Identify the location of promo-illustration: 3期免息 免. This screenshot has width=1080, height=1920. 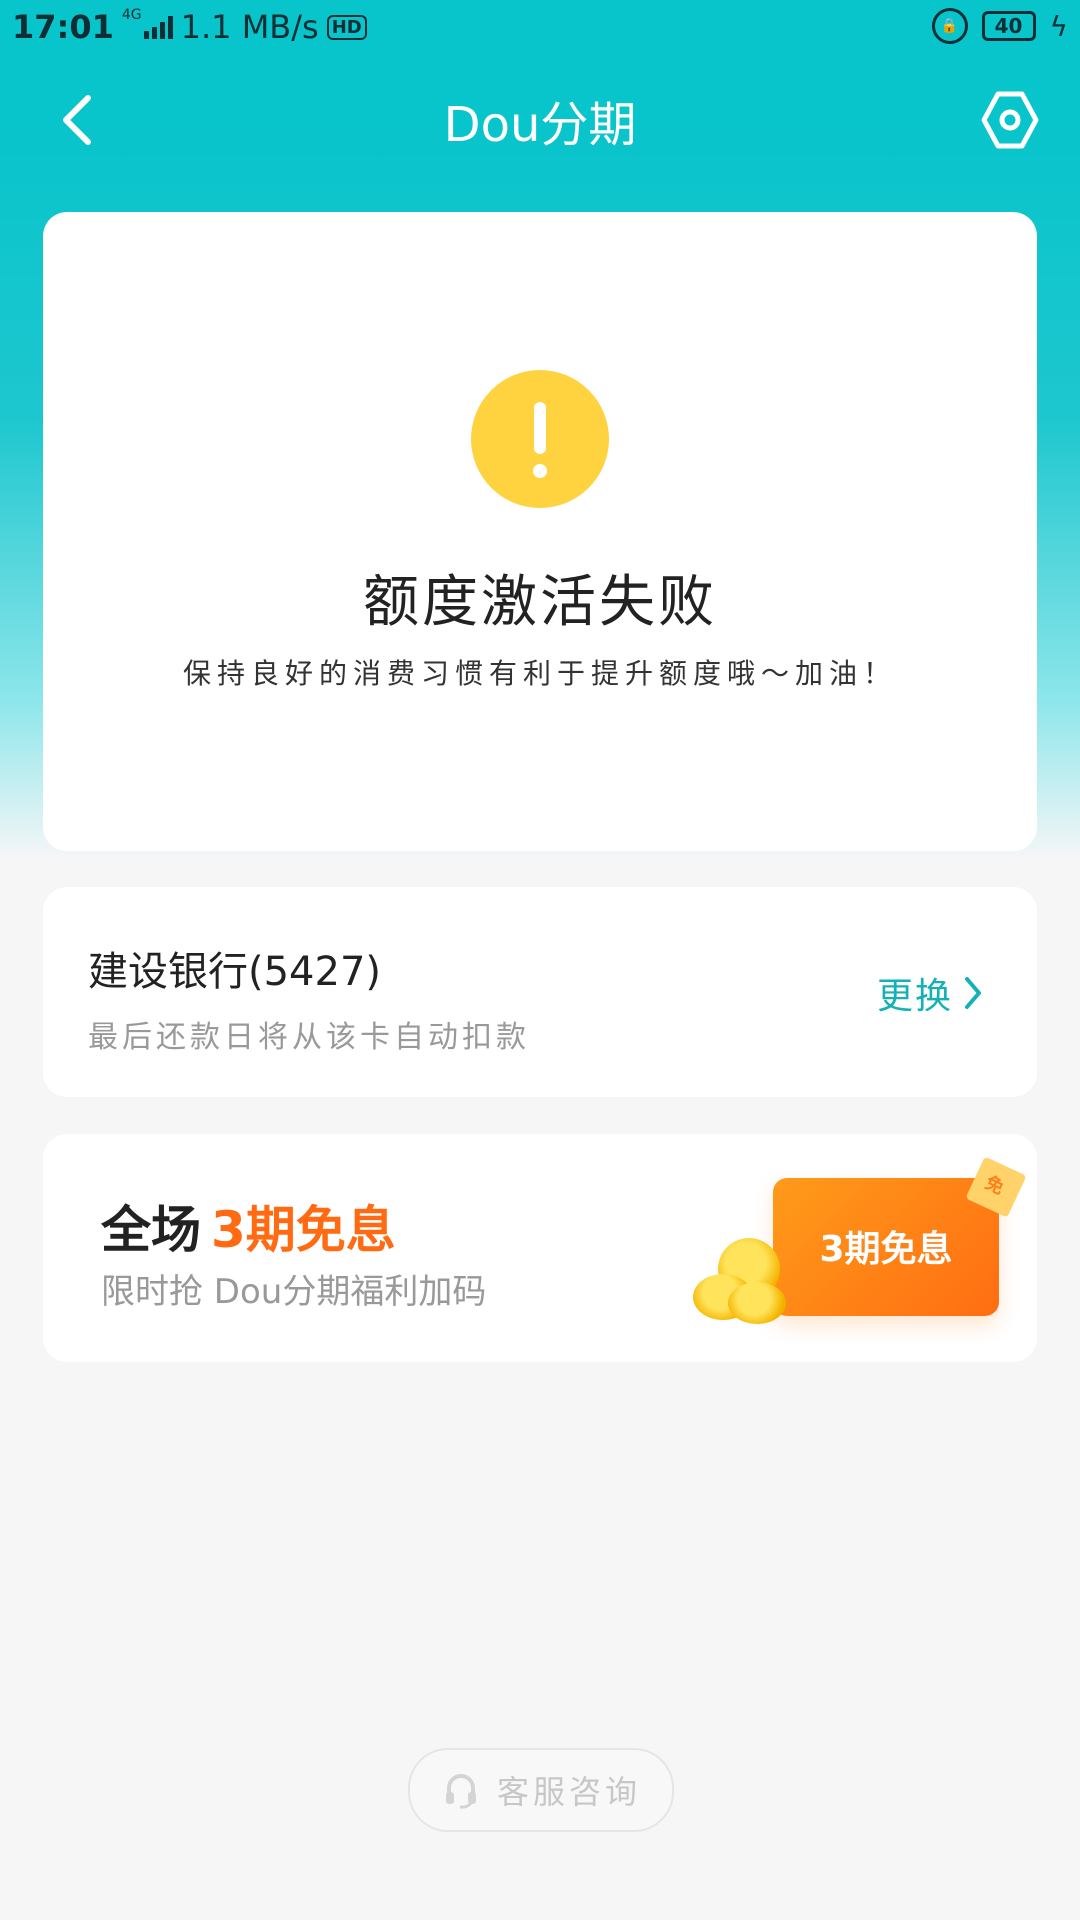
(850, 1245).